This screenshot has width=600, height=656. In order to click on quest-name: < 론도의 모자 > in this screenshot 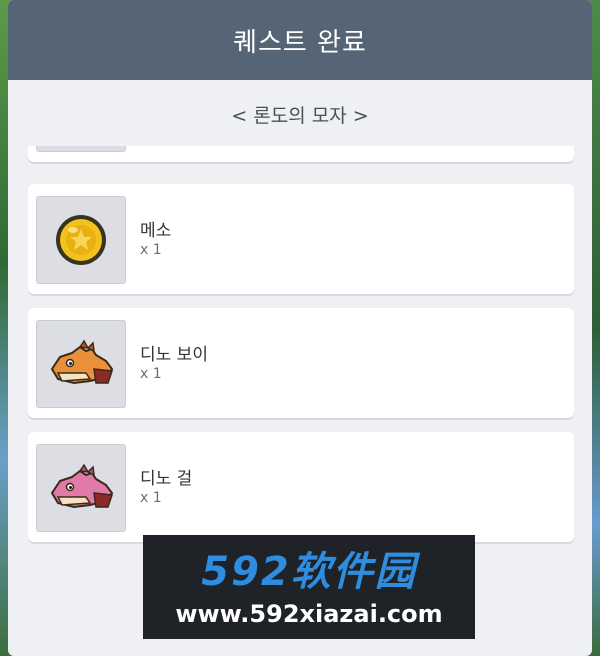, I will do `click(300, 115)`.